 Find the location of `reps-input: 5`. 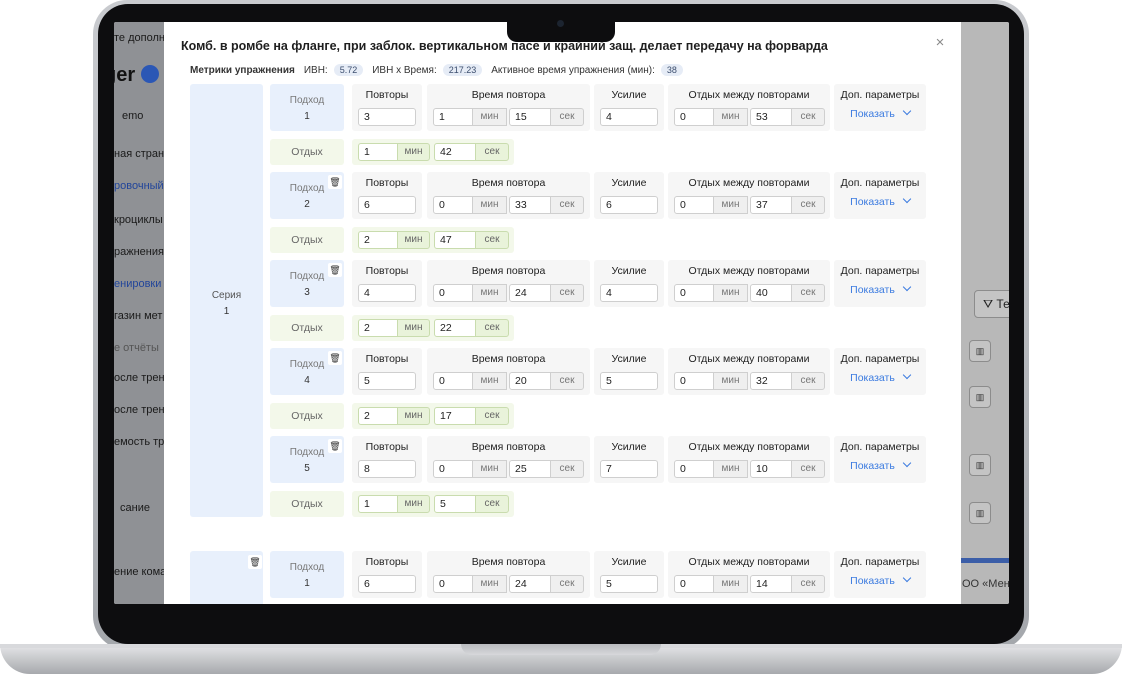

reps-input: 5 is located at coordinates (387, 381).